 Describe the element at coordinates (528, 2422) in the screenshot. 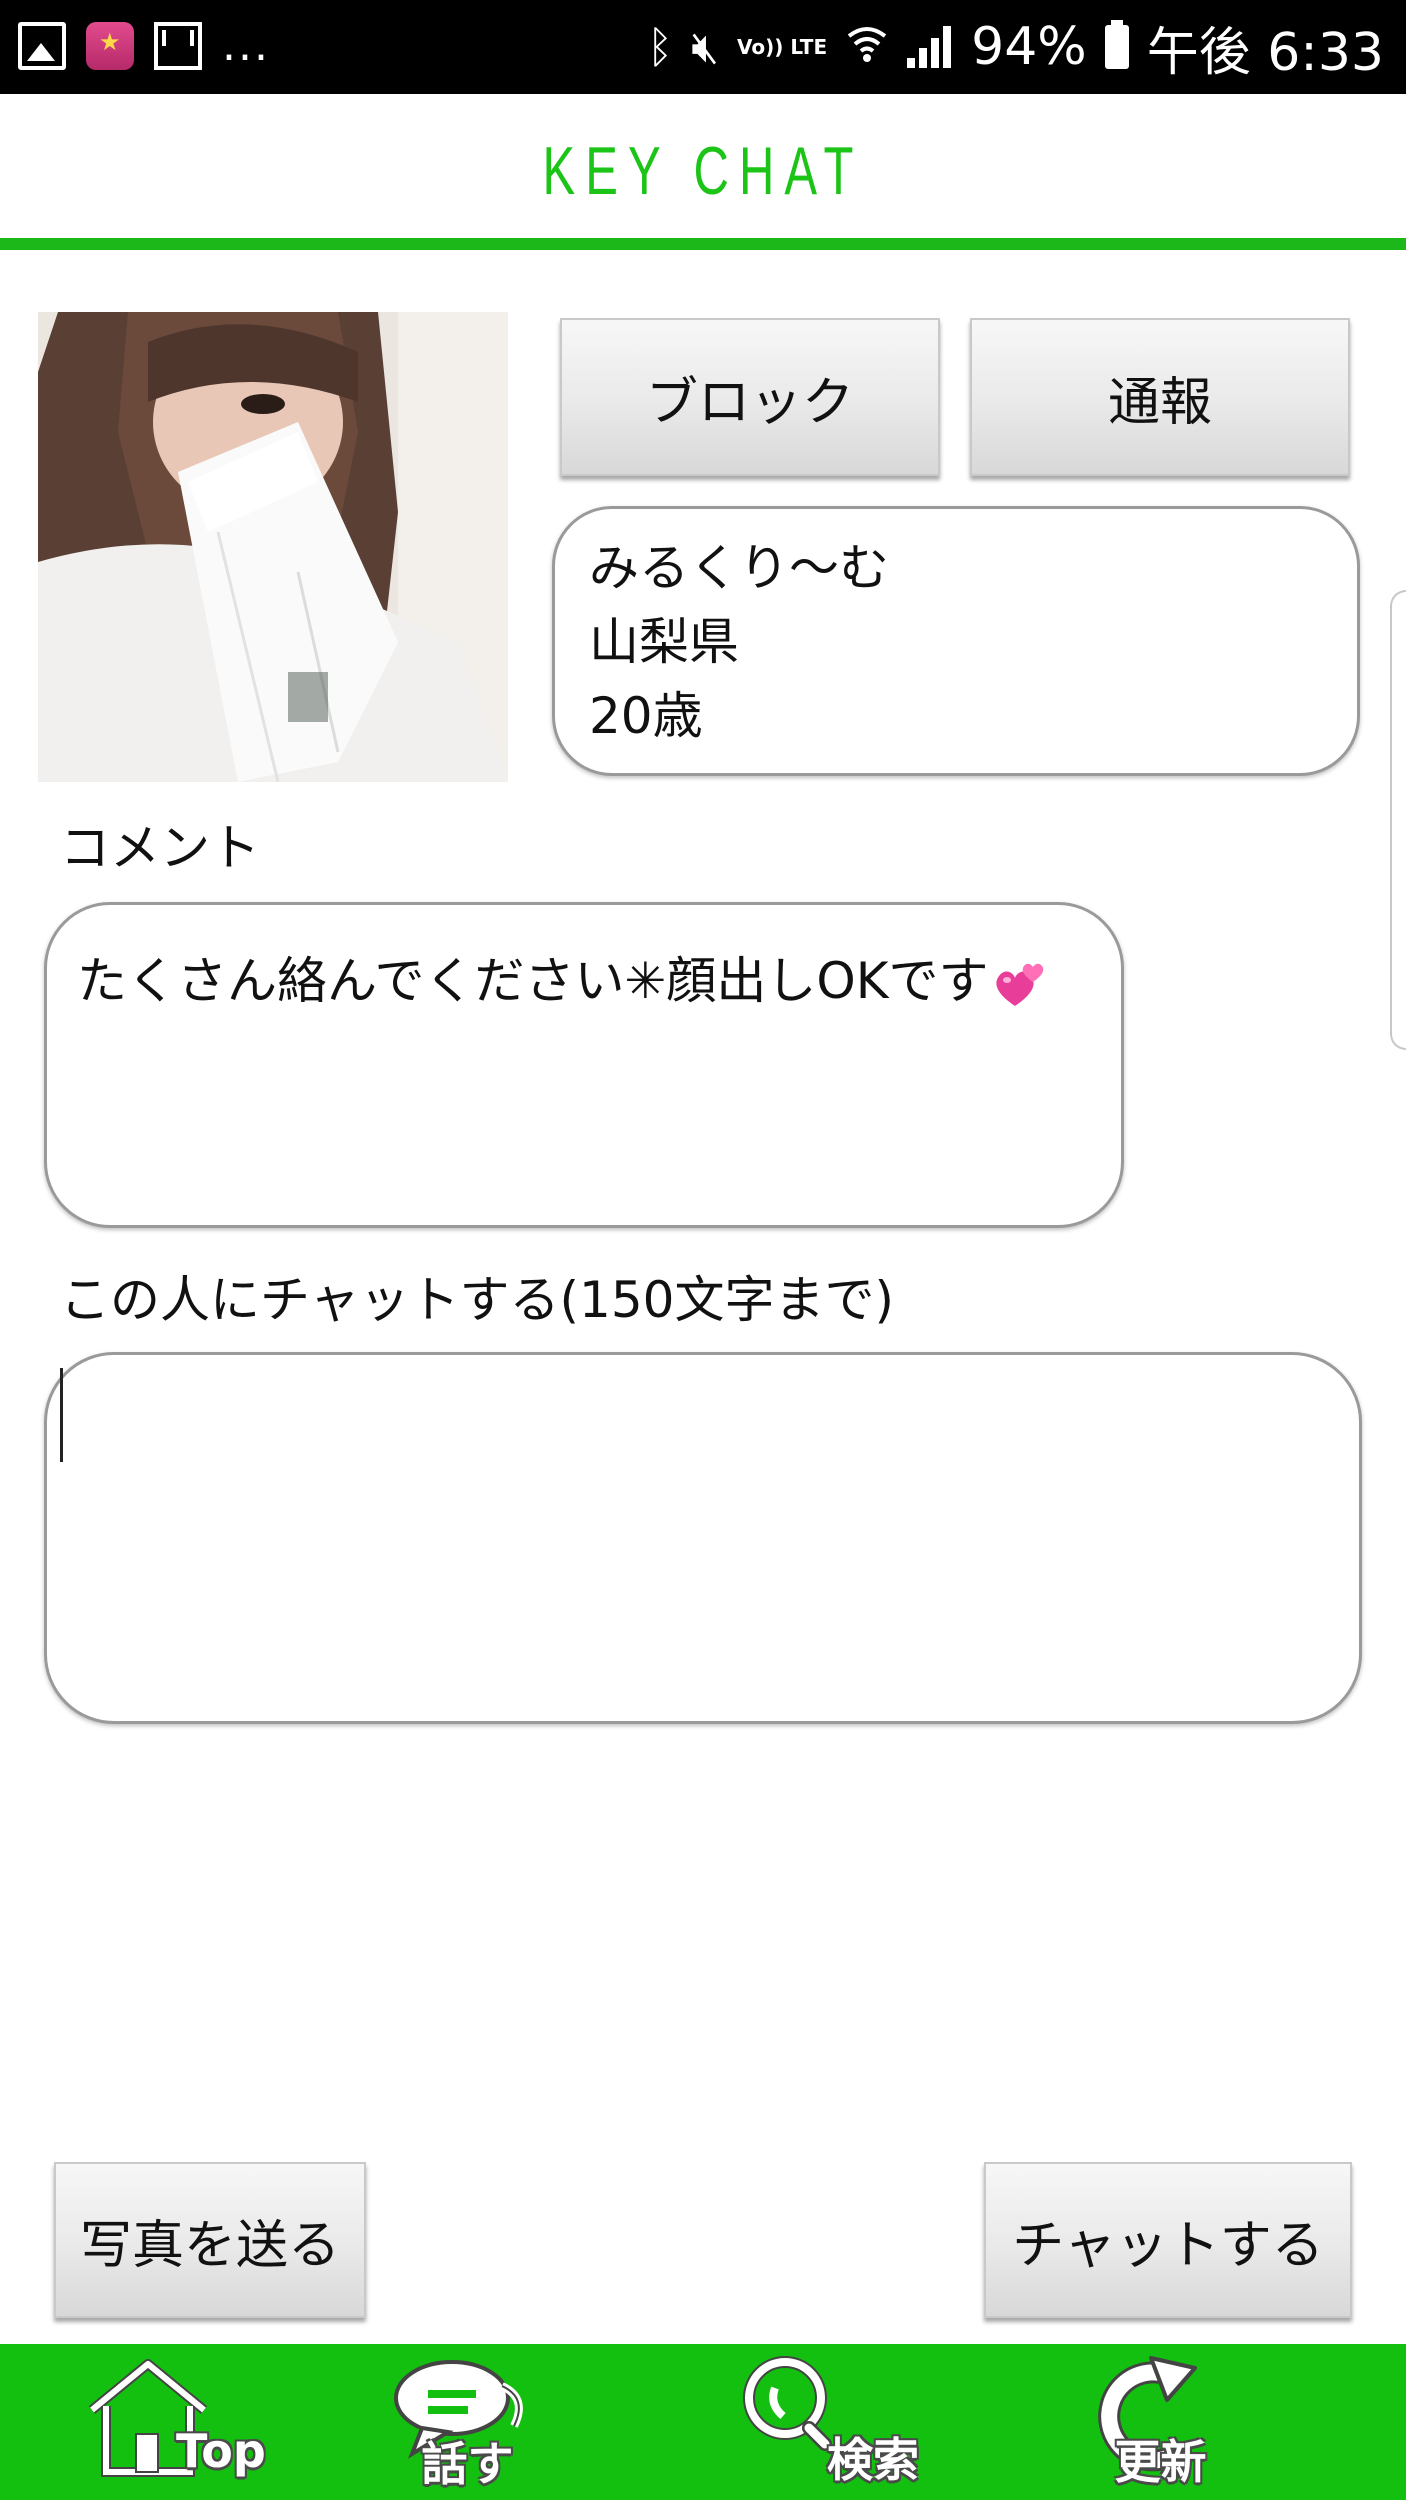

I see `nav-talk: 話す` at that location.